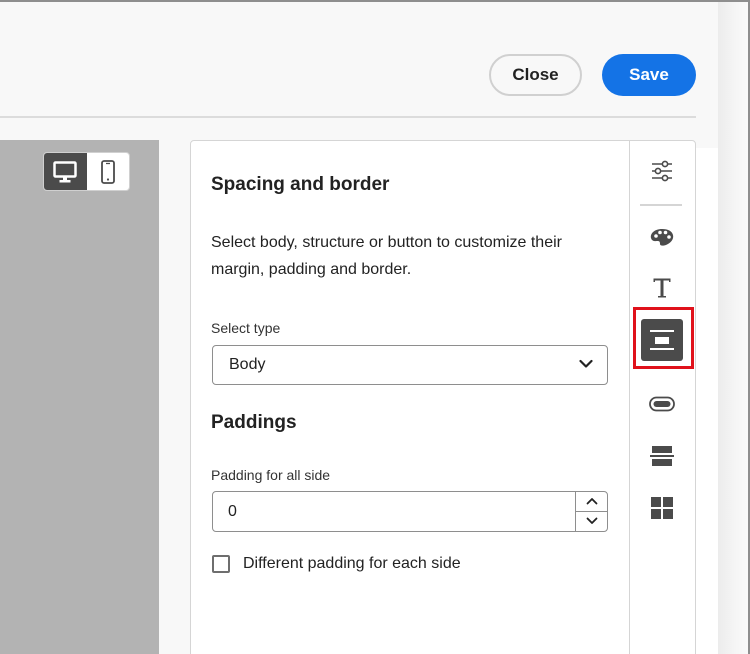 The width and height of the screenshot is (750, 654). Describe the element at coordinates (661, 205) in the screenshot. I see `rail-separator` at that location.